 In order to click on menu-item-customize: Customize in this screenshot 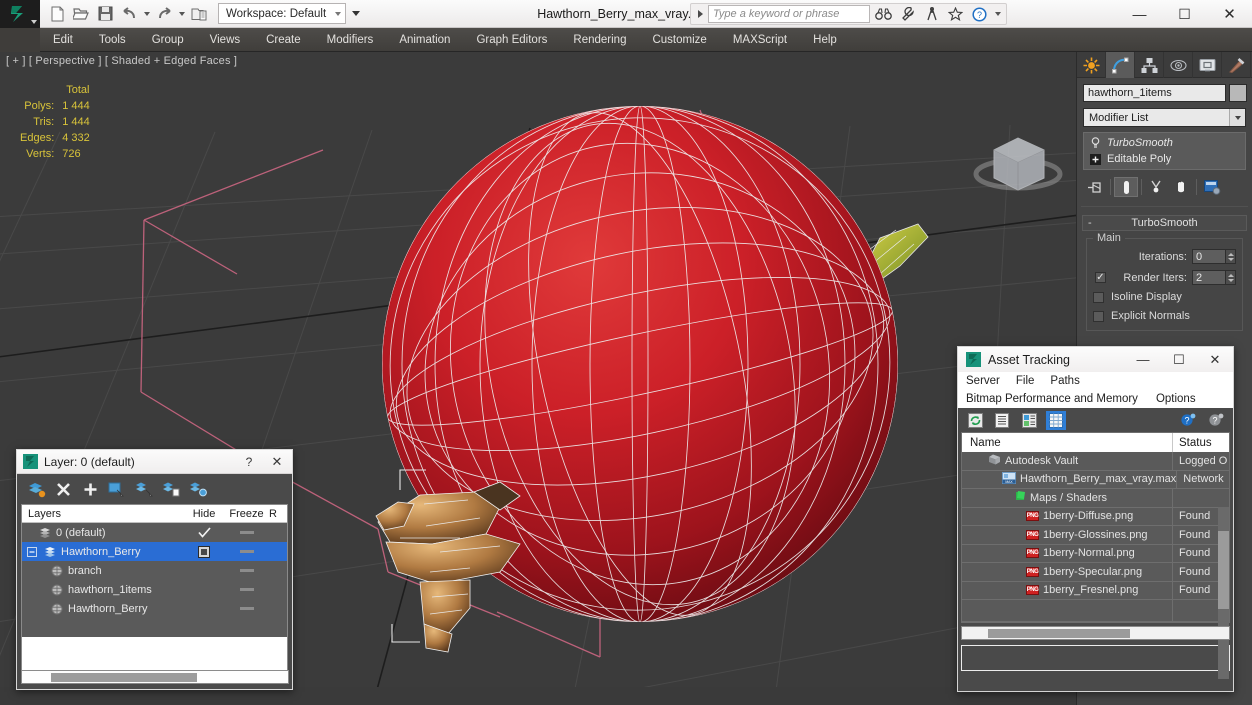, I will do `click(679, 40)`.